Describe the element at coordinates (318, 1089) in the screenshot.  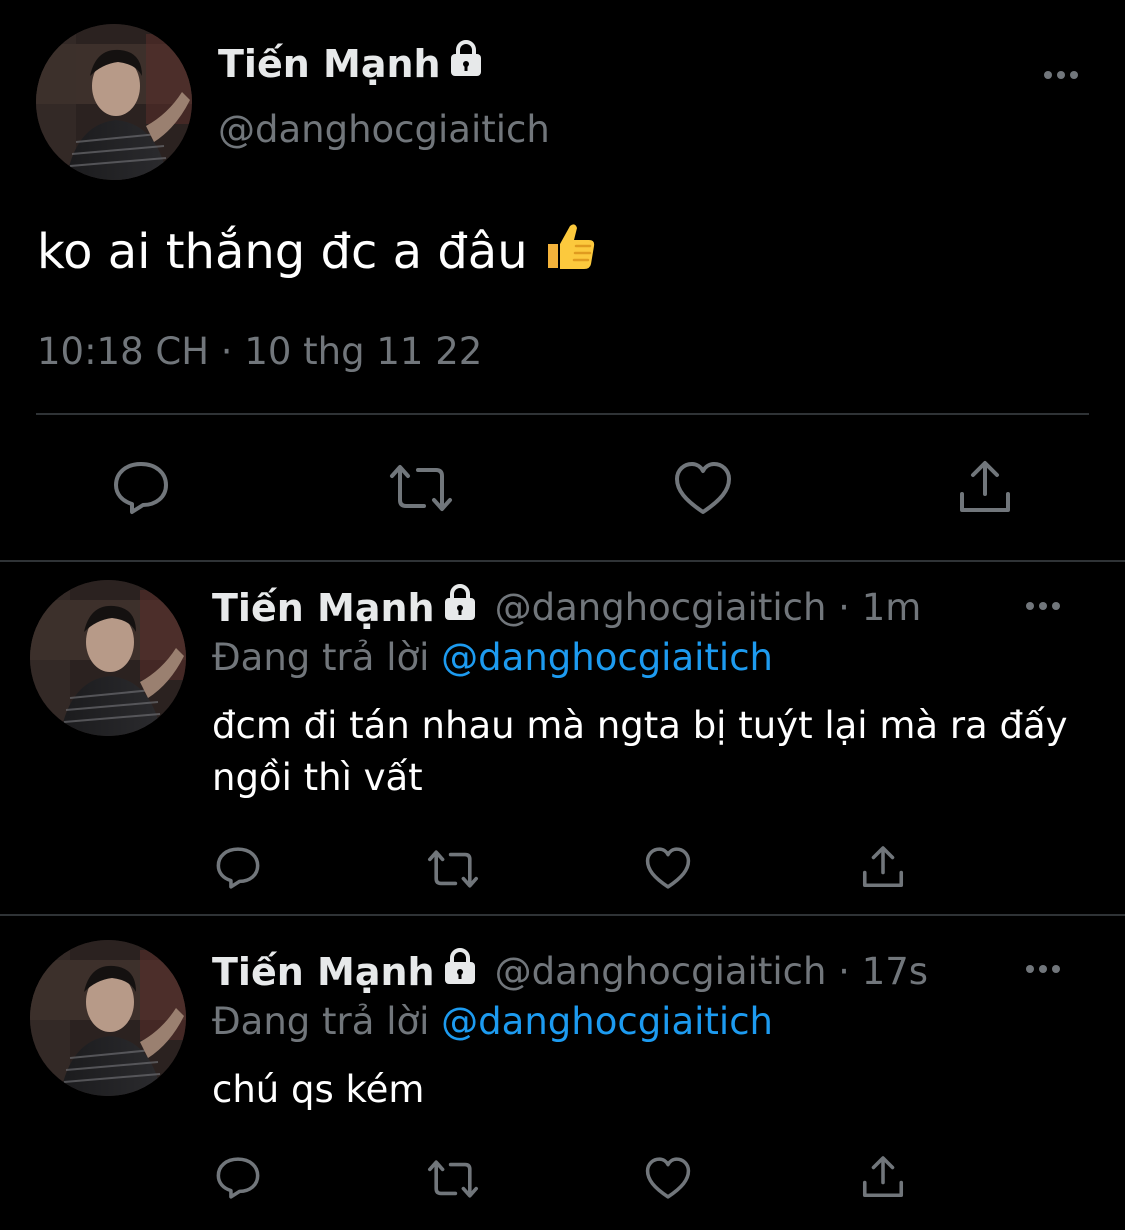
I see `tweet-text: chú qs kém` at that location.